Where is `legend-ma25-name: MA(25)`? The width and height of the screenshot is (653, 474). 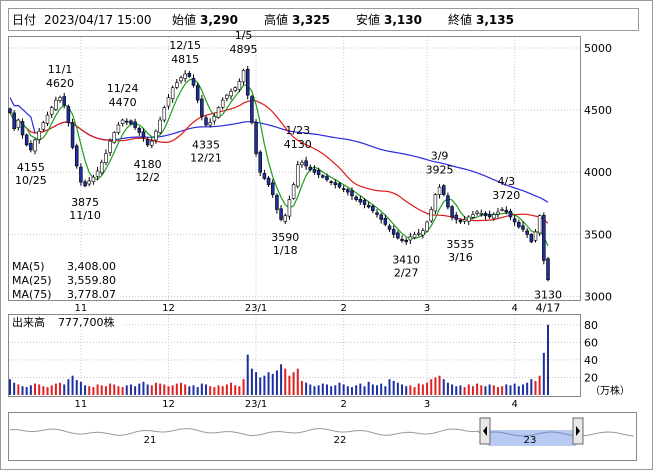 legend-ma25-name: MA(25) is located at coordinates (32, 280).